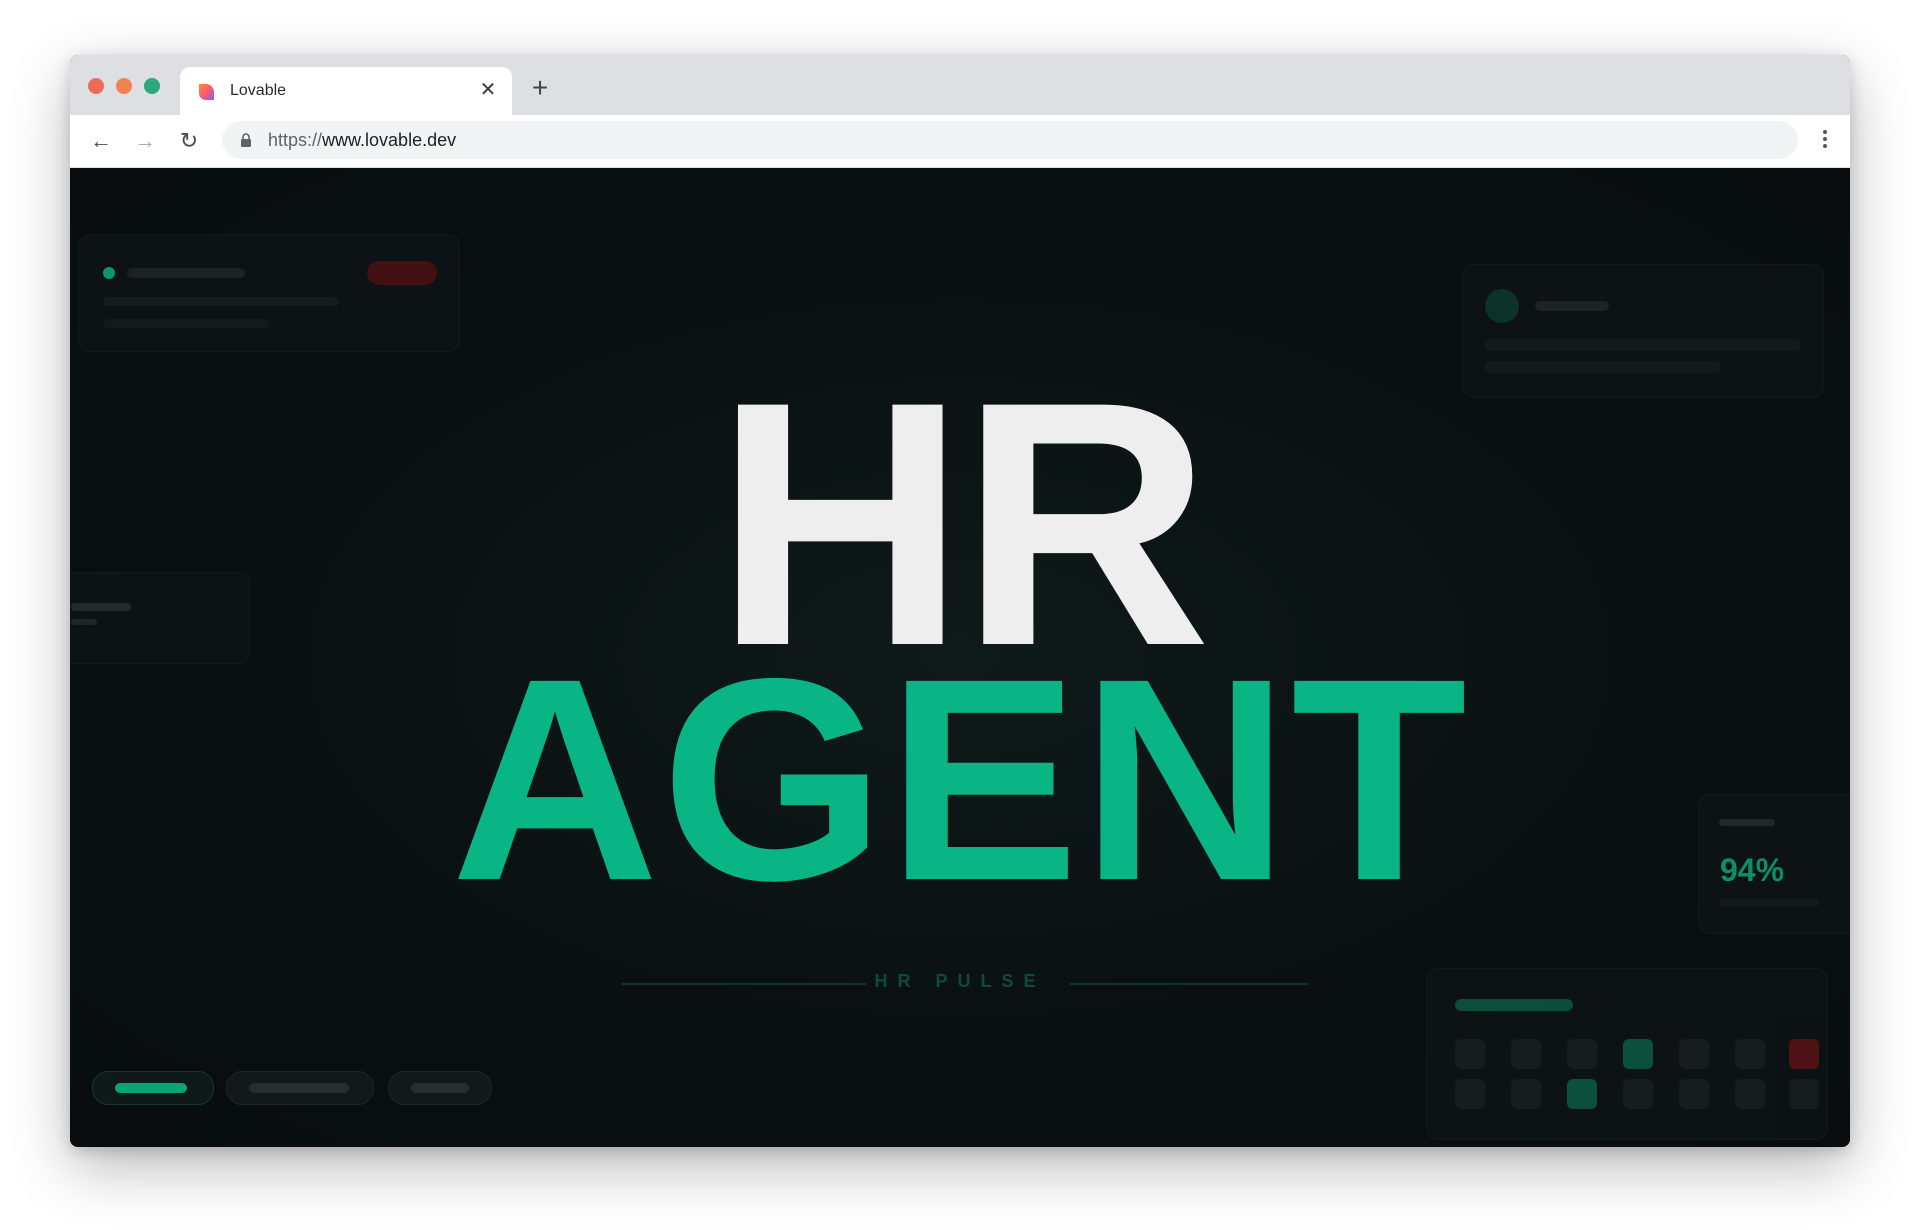 This screenshot has width=1920, height=1230. What do you see at coordinates (1514, 1005) in the screenshot?
I see `card-heading-bar` at bounding box center [1514, 1005].